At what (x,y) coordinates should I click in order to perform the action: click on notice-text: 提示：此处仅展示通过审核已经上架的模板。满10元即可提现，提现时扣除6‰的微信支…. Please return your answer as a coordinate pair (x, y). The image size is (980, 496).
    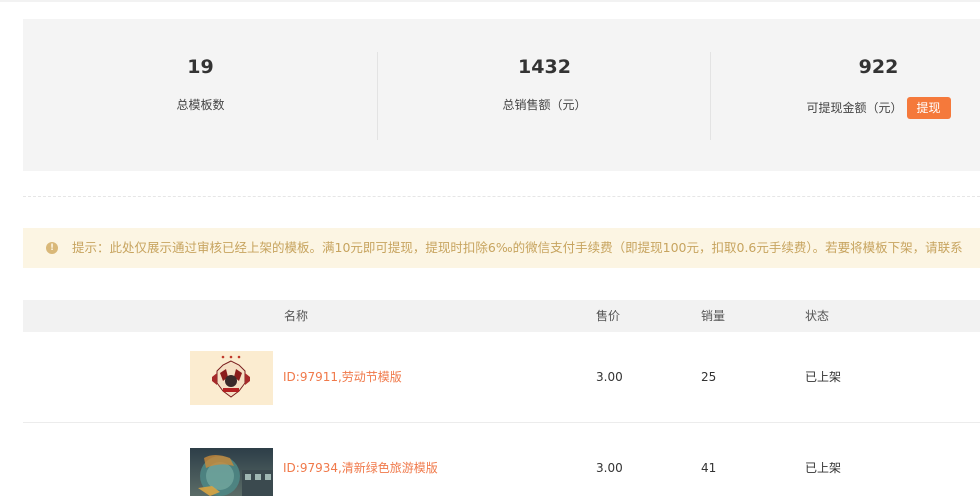
    Looking at the image, I should click on (517, 247).